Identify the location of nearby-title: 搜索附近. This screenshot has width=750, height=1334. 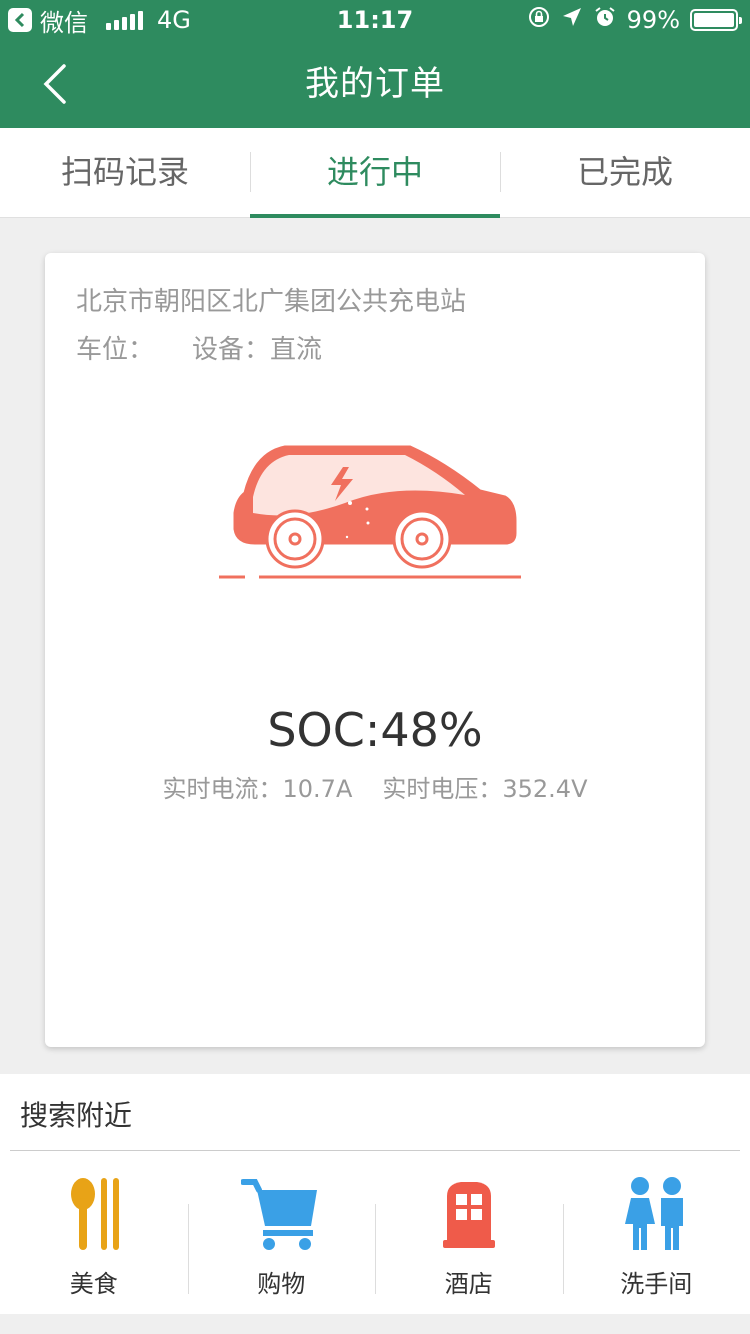
(76, 1115).